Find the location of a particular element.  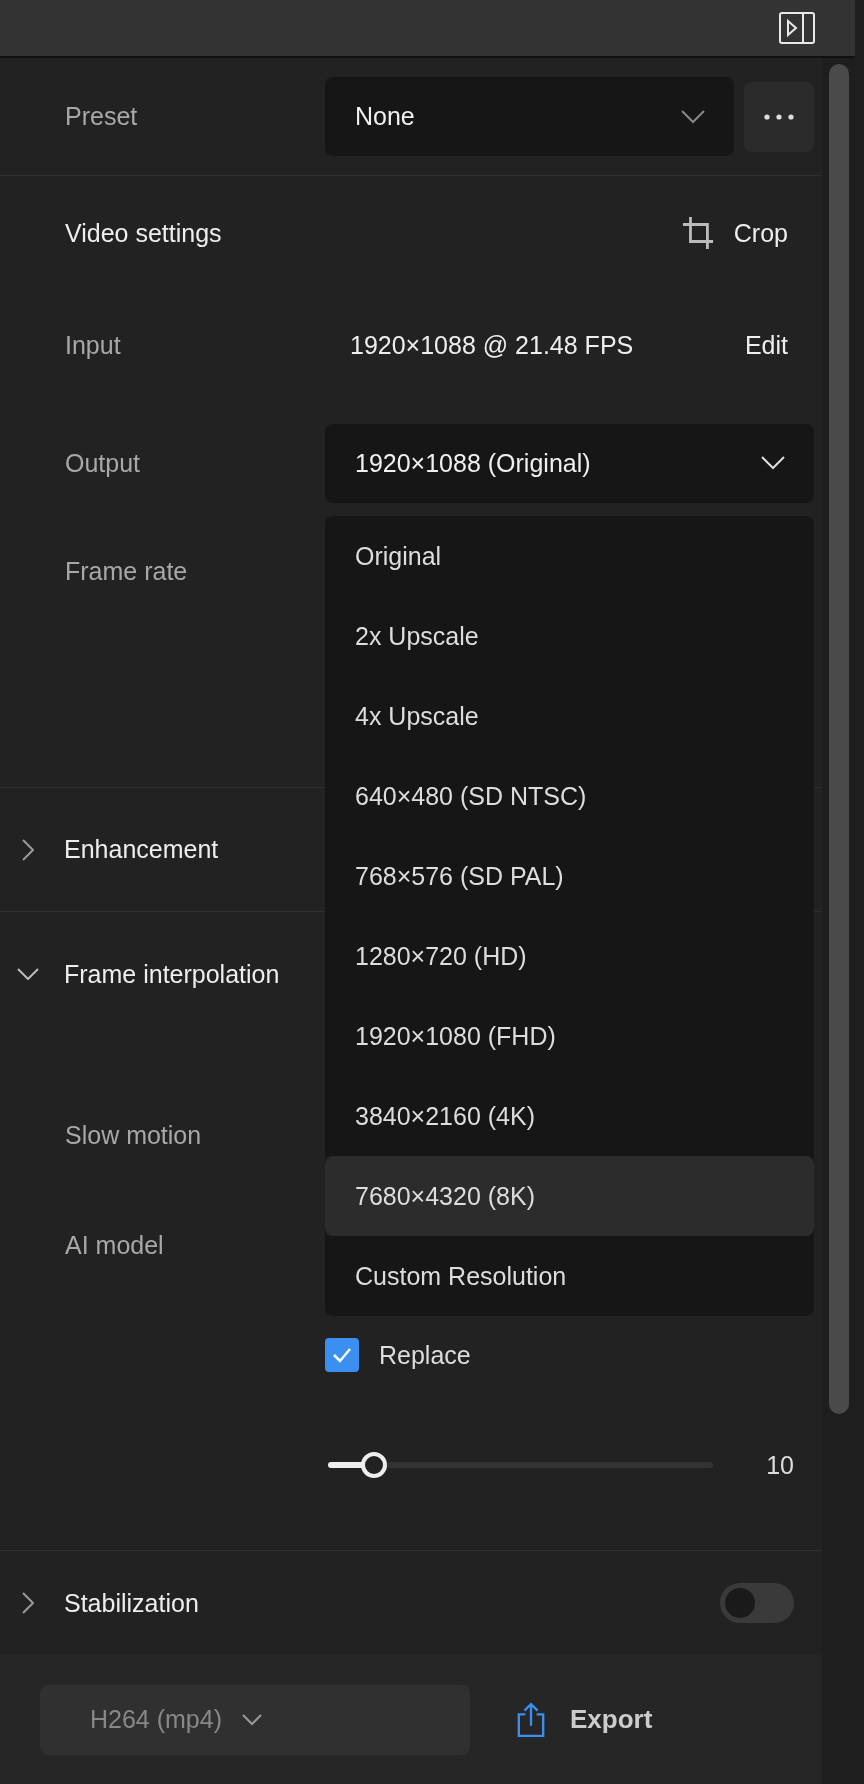

section-title: Stabilization is located at coordinates (131, 1603).